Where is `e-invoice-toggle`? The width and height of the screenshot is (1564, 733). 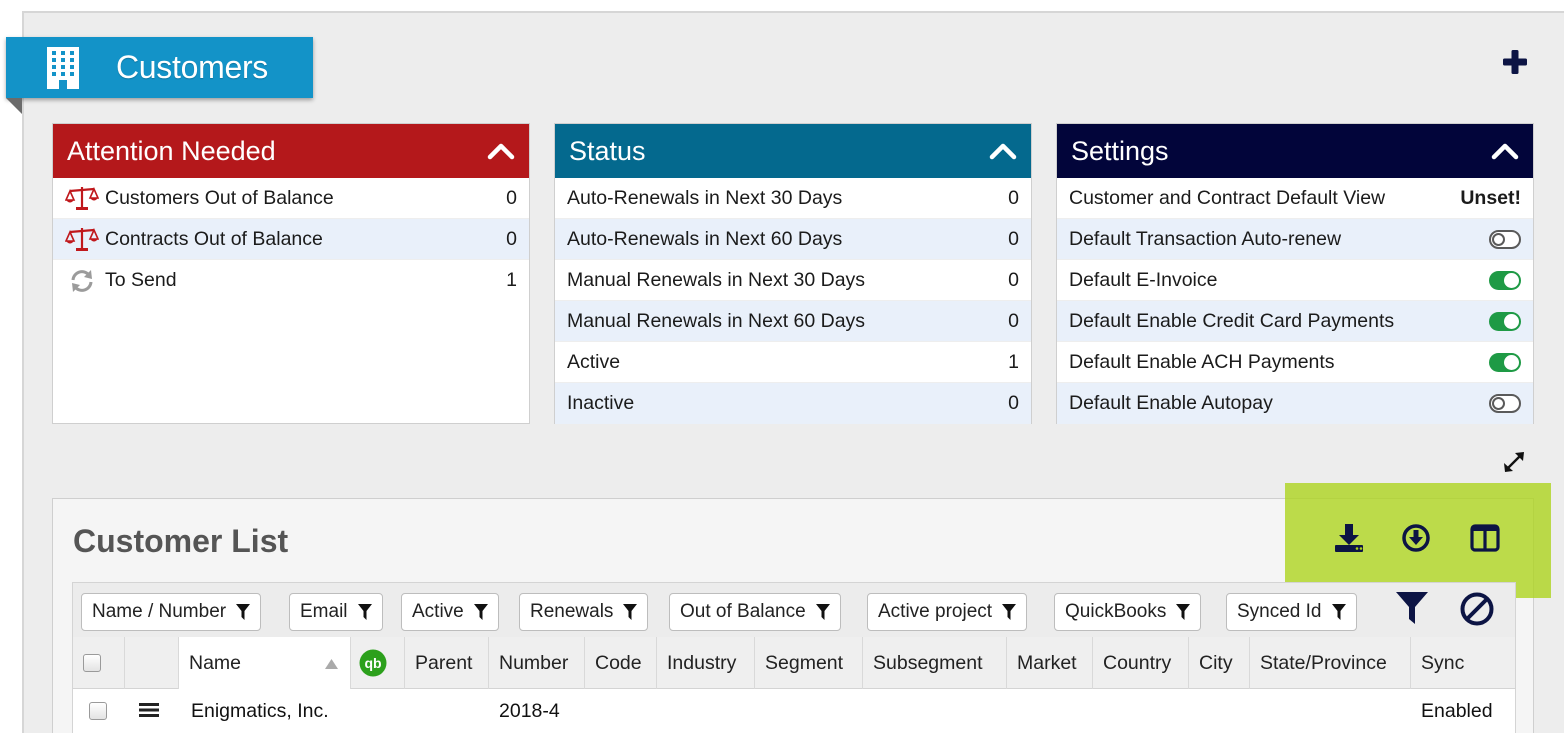
e-invoice-toggle is located at coordinates (1505, 280).